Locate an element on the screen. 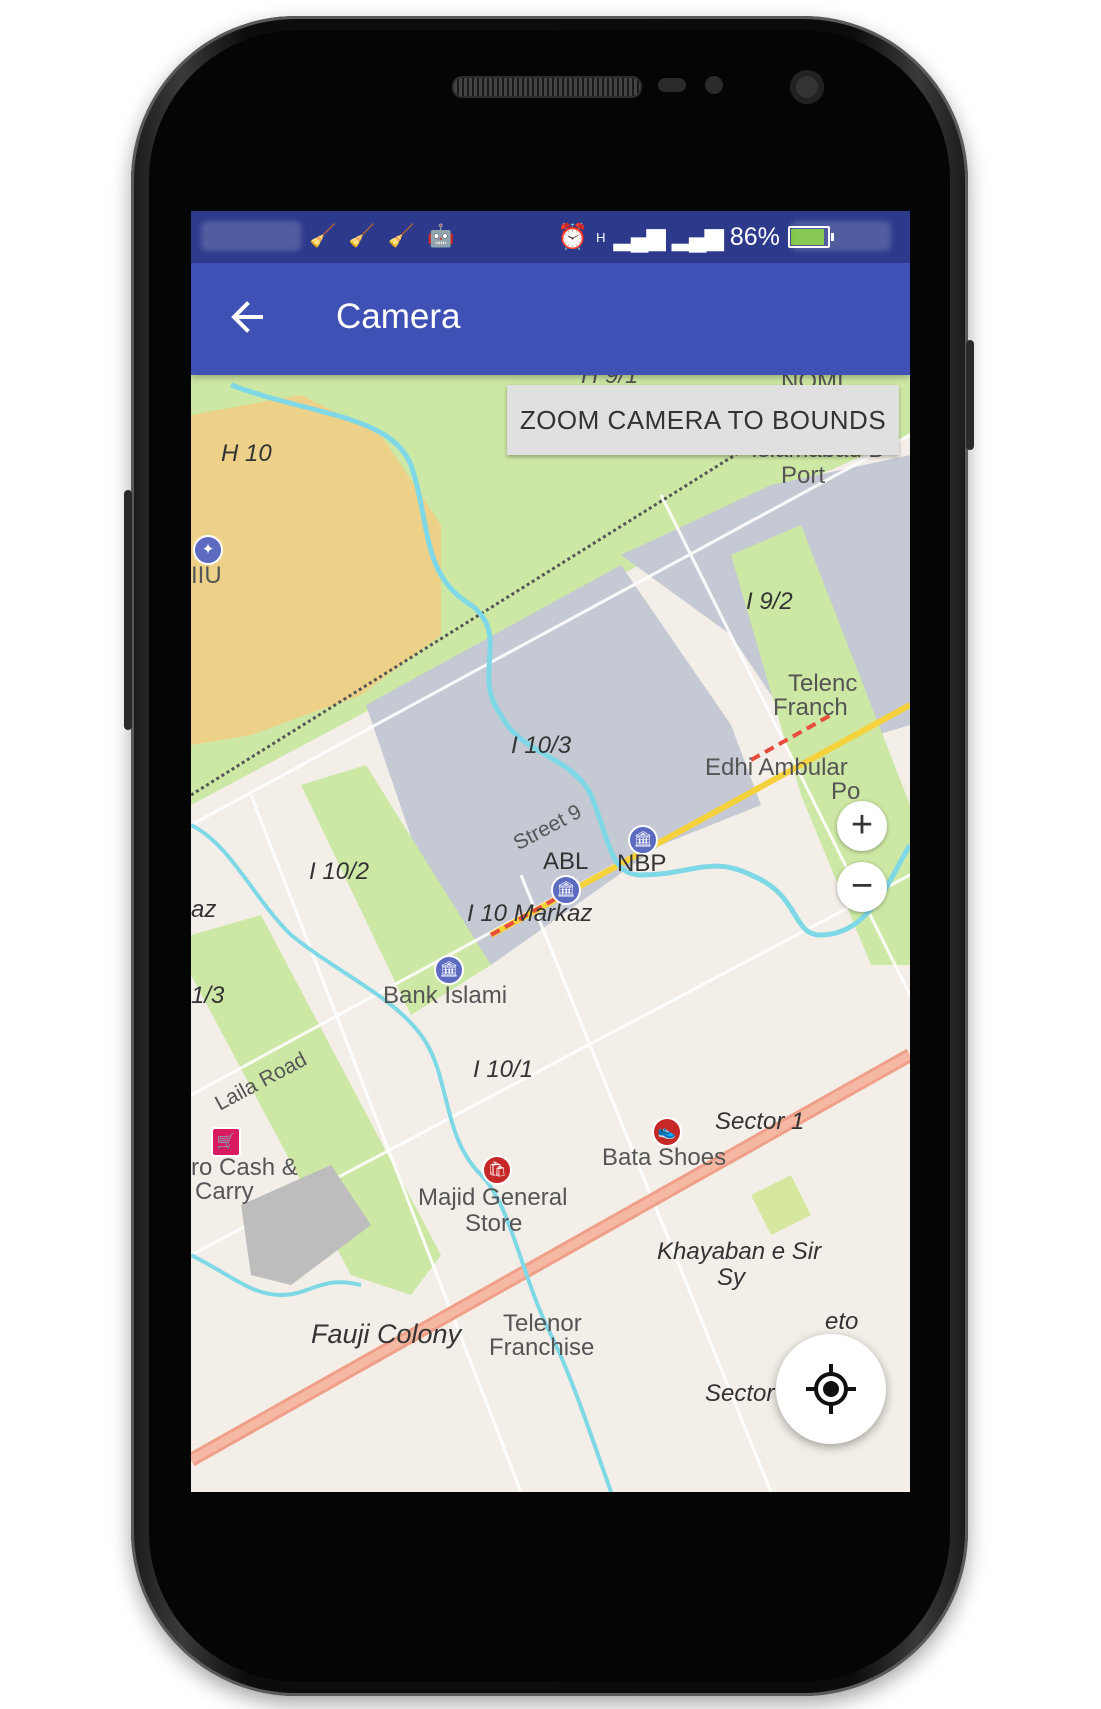 The height and width of the screenshot is (1709, 1101). map-label-markaz: I 10 Markaz is located at coordinates (530, 913).